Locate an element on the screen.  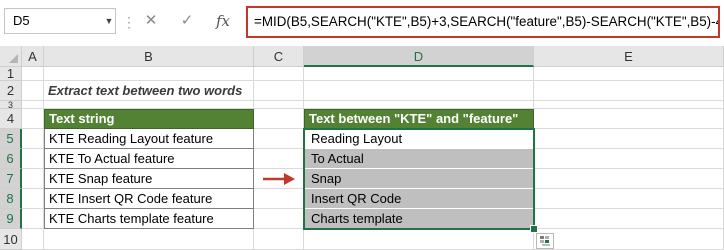
row-header-9: 9 is located at coordinates (11, 219).